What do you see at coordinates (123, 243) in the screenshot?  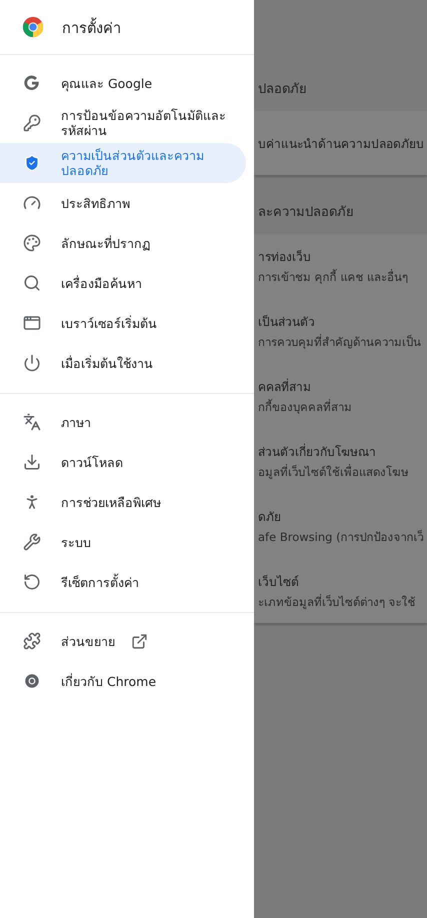 I see `menu-item: ลักษณะที่ปรากฏ` at bounding box center [123, 243].